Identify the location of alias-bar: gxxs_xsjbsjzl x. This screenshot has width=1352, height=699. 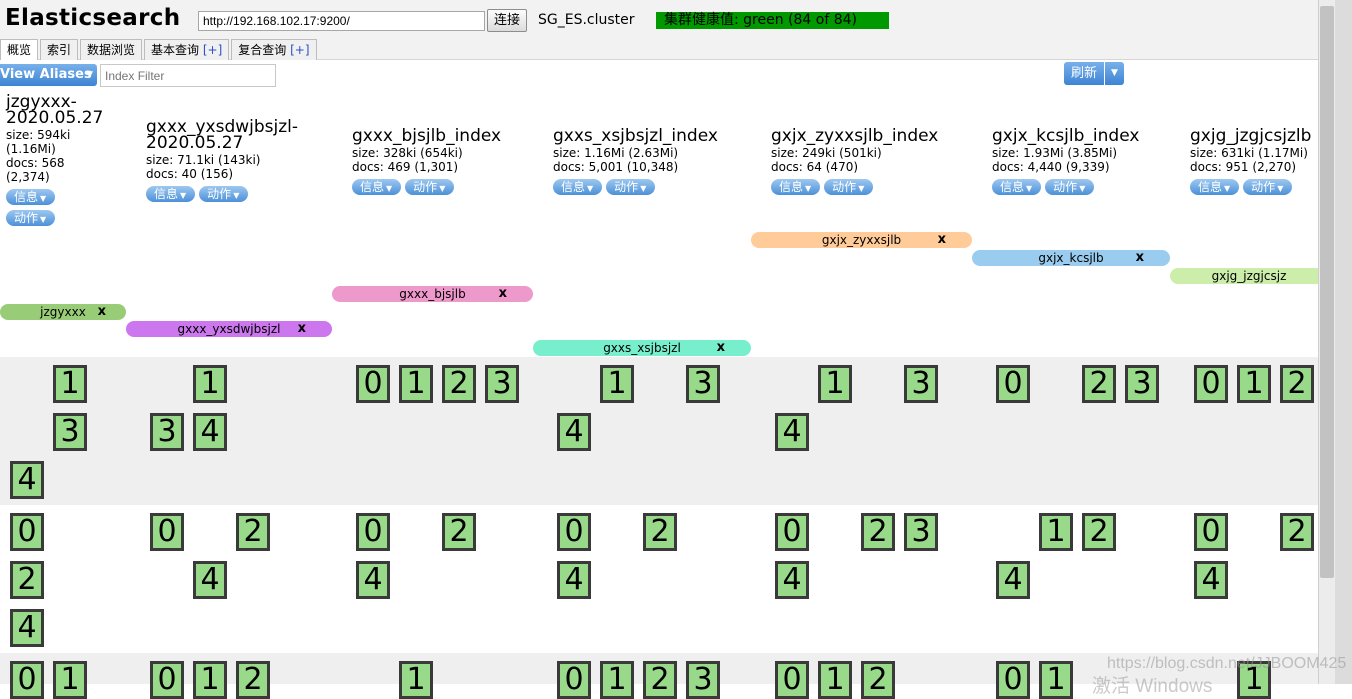
(642, 348).